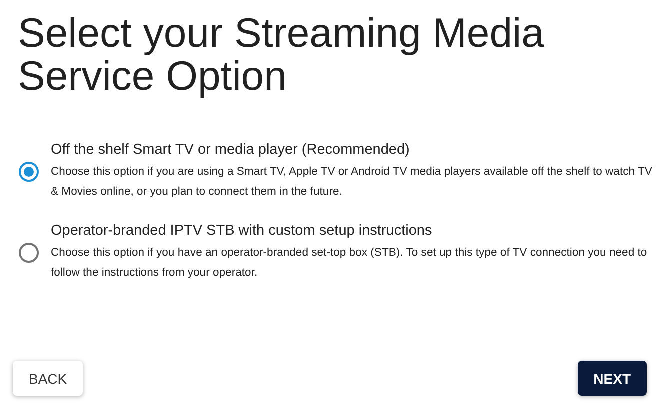 This screenshot has height=420, width=663. Describe the element at coordinates (242, 231) in the screenshot. I see `option-label: Operator-branded IPTV STB with custom setup instructions` at that location.